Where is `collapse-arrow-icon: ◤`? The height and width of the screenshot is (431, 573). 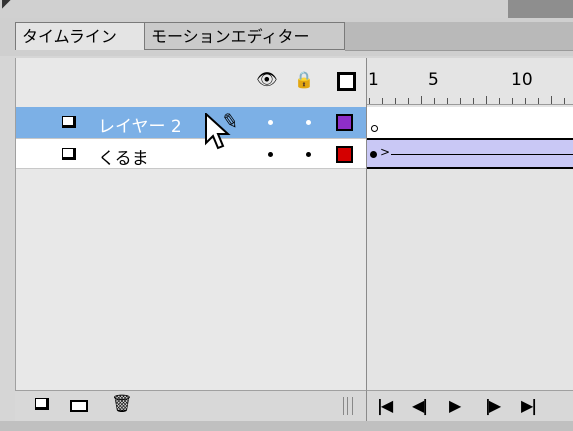
collapse-arrow-icon: ◤ is located at coordinates (7, 5).